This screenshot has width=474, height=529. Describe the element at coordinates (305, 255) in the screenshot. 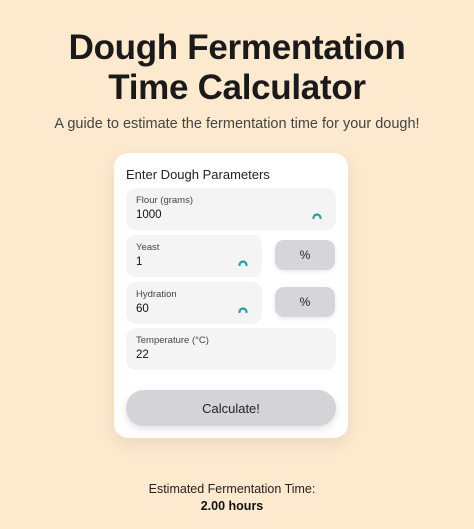

I see `yeast-unit-button: %` at that location.